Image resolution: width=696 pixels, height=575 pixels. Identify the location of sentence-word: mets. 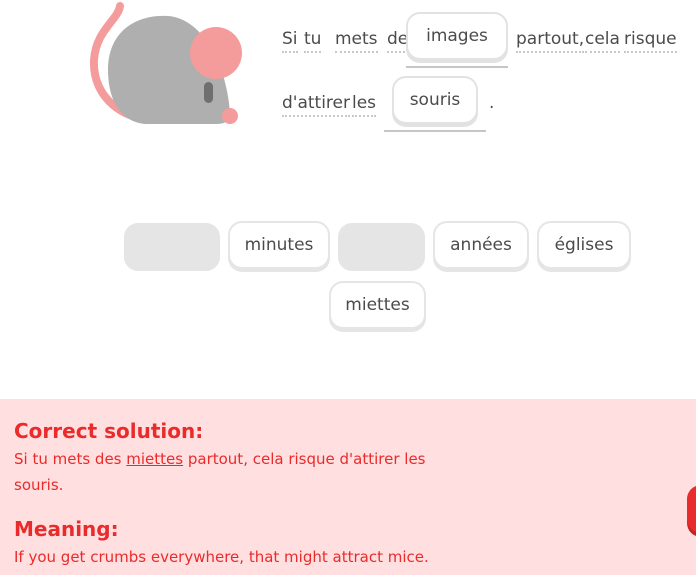
(356, 40).